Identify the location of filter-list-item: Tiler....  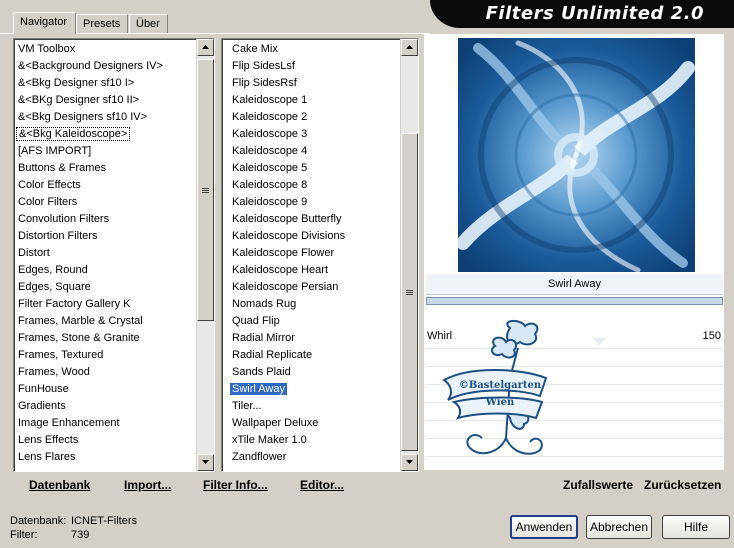
(314, 406).